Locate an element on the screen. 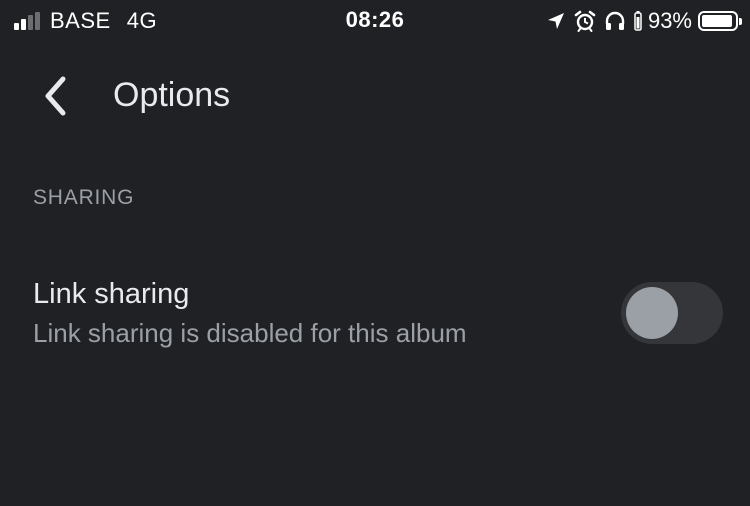 The width and height of the screenshot is (750, 506). page-title: Options is located at coordinates (172, 95).